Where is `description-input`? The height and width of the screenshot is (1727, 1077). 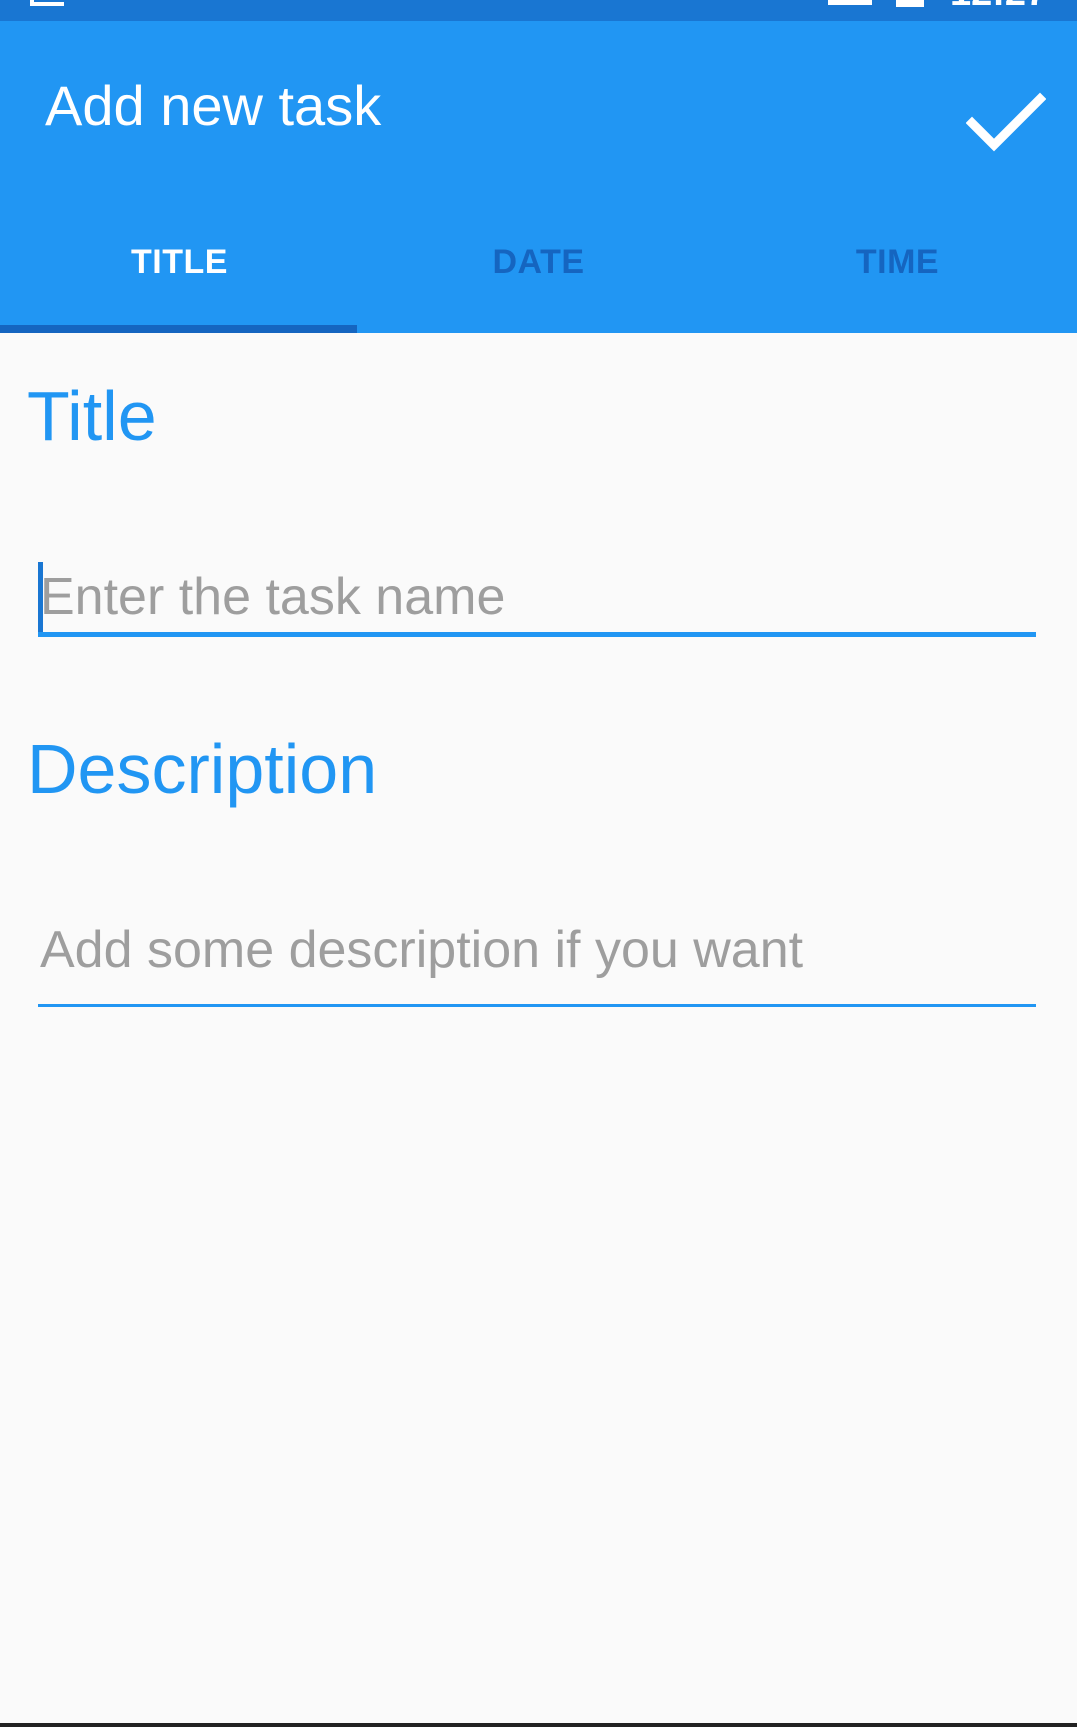 description-input is located at coordinates (537, 950).